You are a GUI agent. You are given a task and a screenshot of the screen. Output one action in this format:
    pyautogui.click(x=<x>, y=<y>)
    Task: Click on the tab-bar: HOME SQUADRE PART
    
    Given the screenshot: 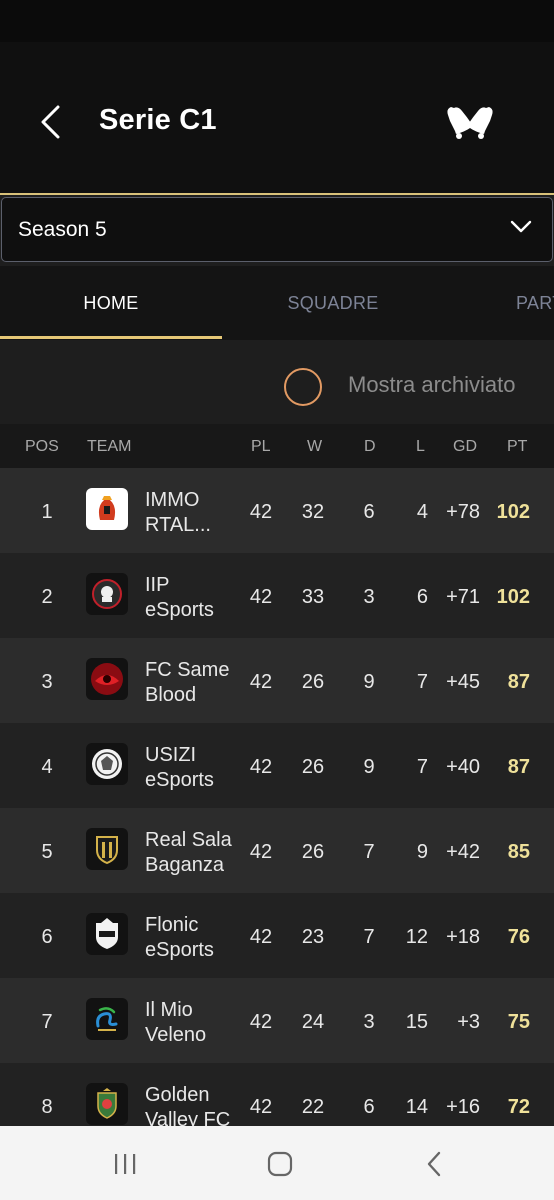 What is the action you would take?
    pyautogui.click(x=277, y=303)
    